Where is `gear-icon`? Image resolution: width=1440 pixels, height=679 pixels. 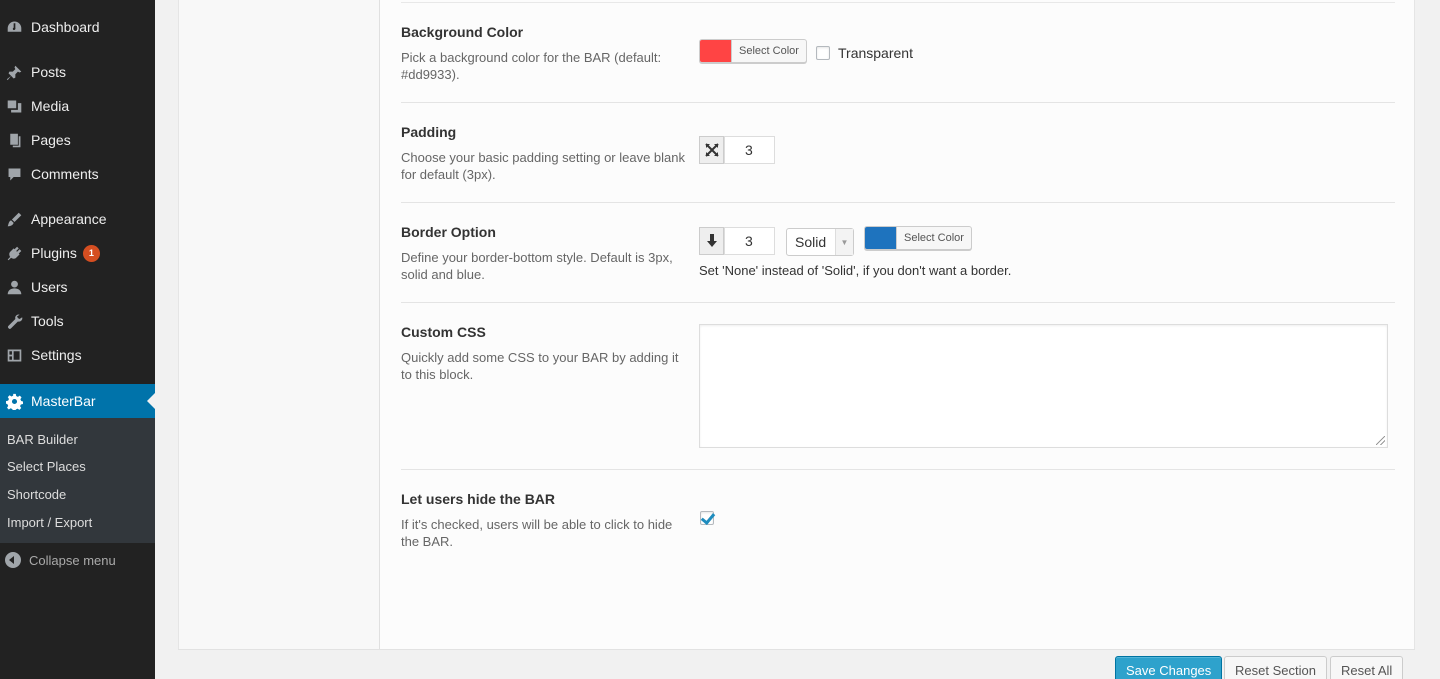
gear-icon is located at coordinates (14, 401).